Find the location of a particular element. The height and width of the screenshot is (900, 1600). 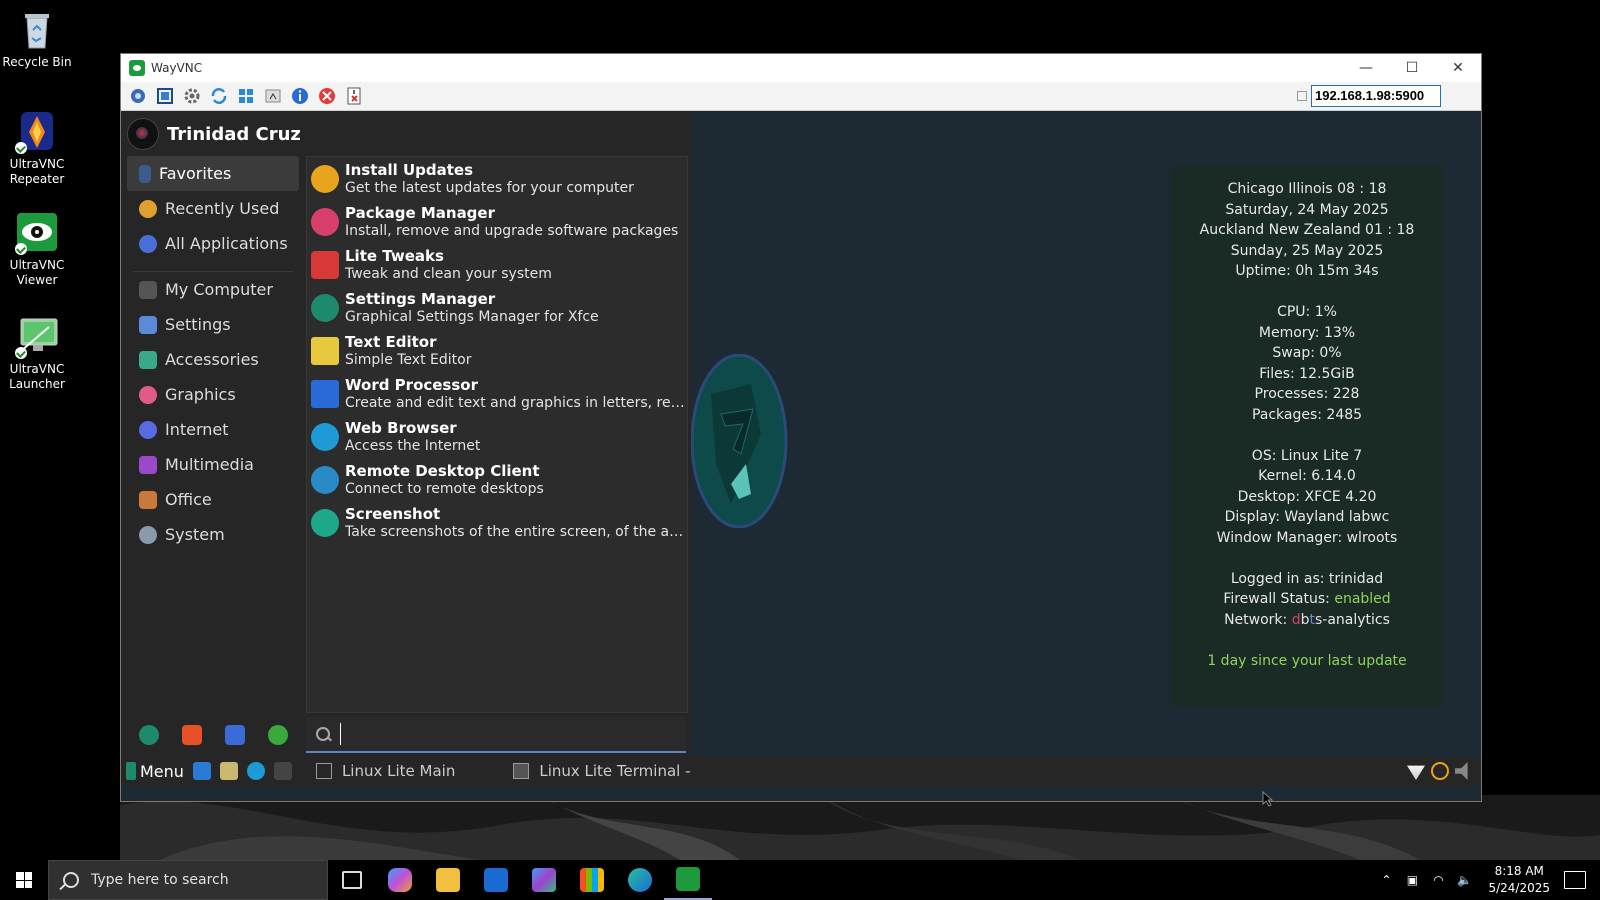

category-my-computer: My Computer is located at coordinates (213, 289).